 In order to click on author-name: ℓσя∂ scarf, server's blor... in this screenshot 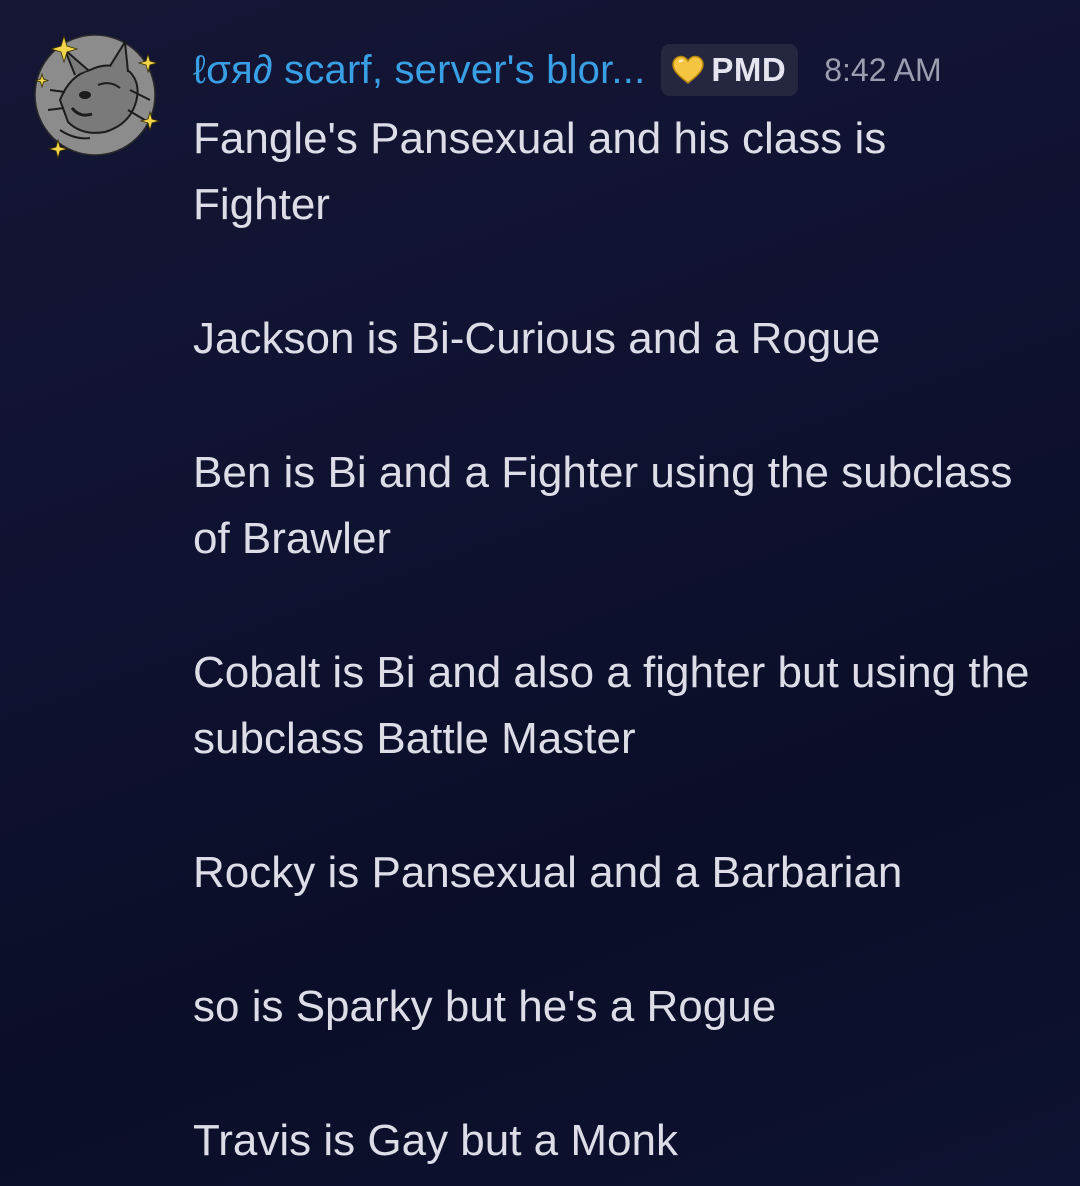, I will do `click(419, 70)`.